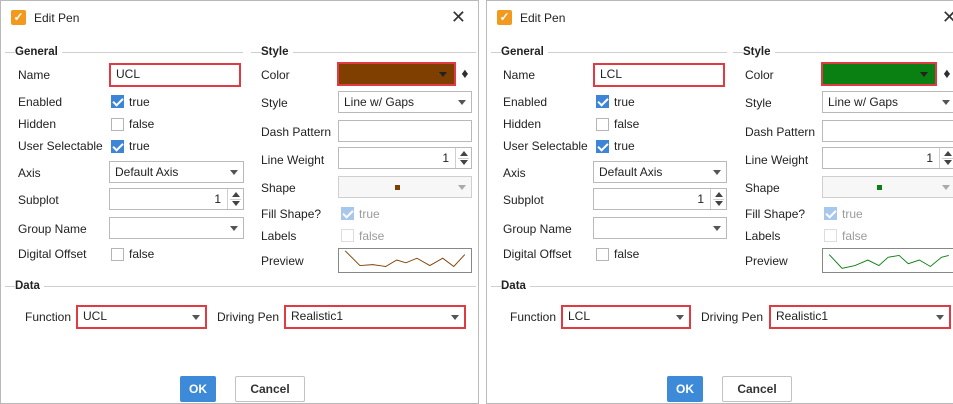 This screenshot has width=953, height=404. What do you see at coordinates (142, 124) in the screenshot?
I see `hidden-value: false` at bounding box center [142, 124].